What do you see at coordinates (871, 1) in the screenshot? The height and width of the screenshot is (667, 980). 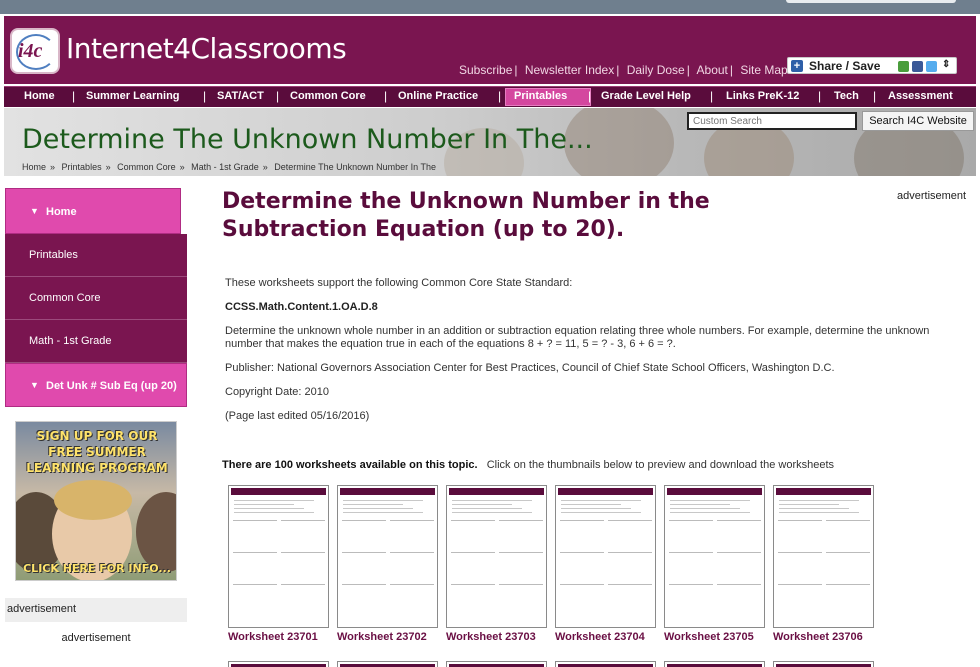 I see `top-strip-tab` at bounding box center [871, 1].